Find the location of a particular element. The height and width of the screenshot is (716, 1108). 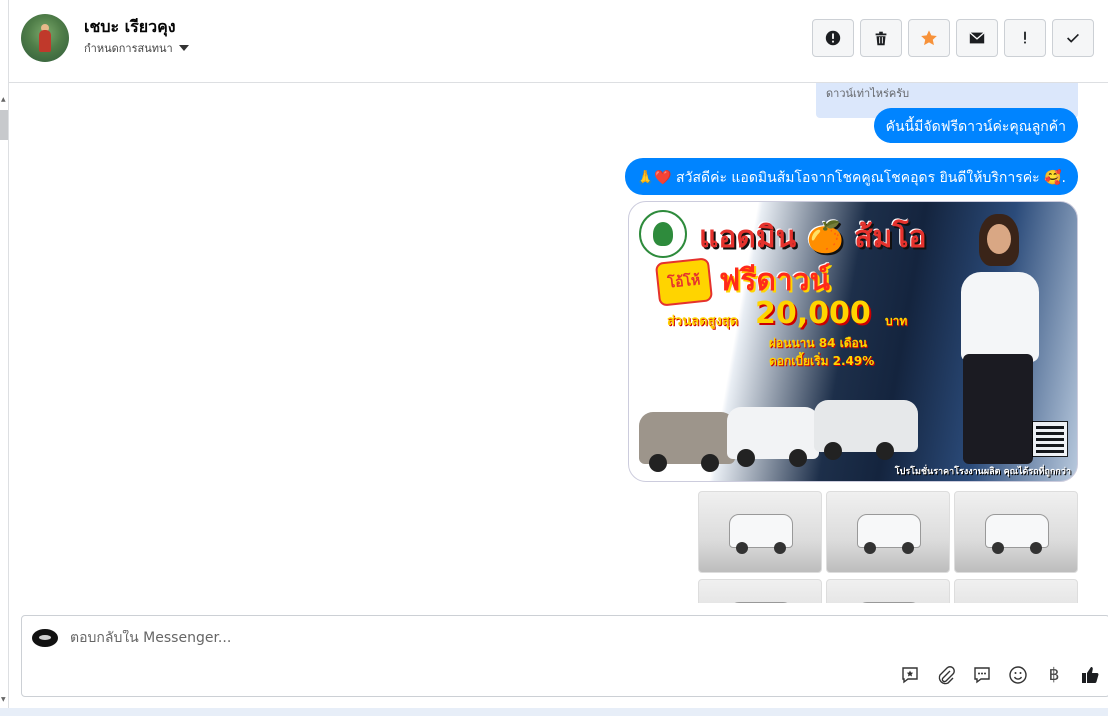

avatar is located at coordinates (45, 38).